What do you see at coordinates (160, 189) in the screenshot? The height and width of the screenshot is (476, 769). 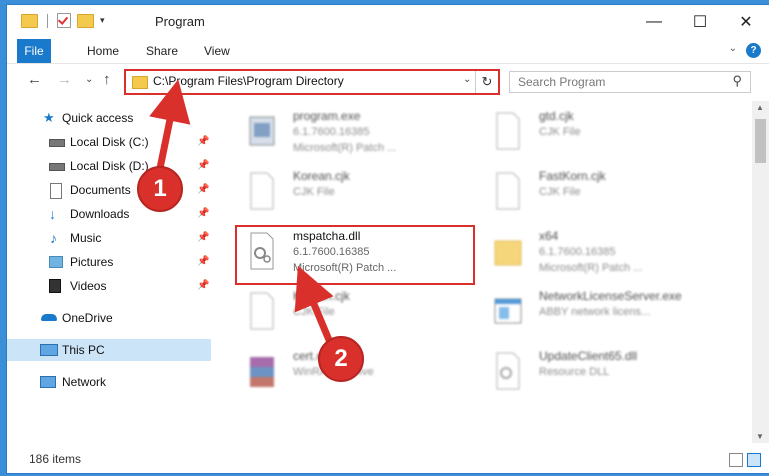 I see `step-badge-1: 1` at bounding box center [160, 189].